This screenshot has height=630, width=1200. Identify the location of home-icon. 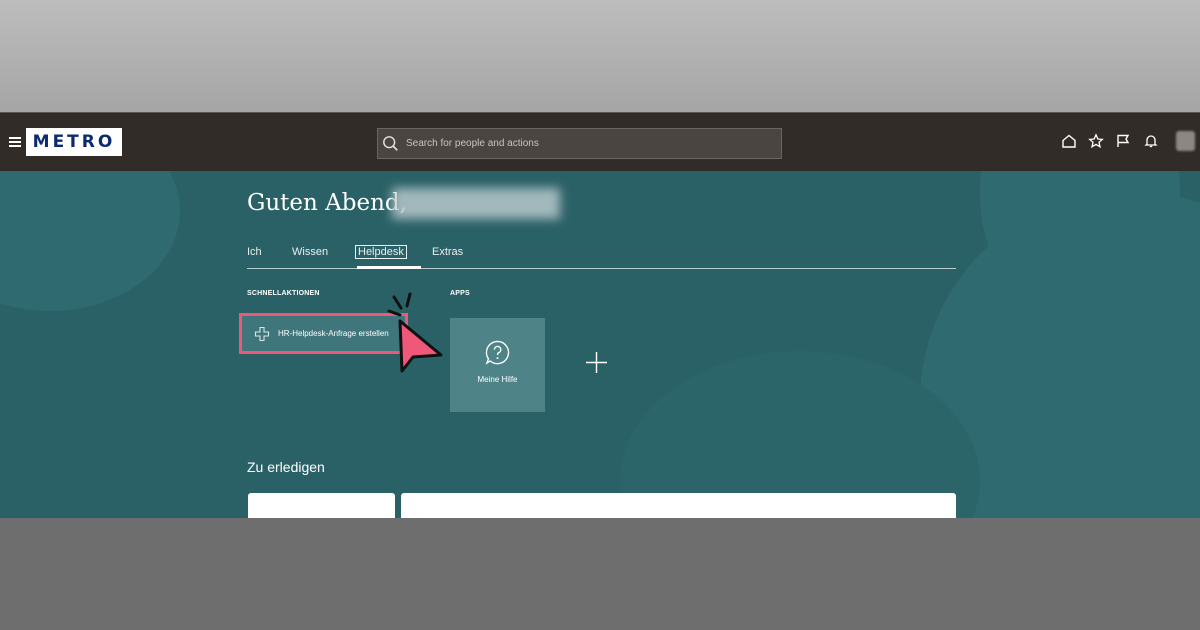
(1069, 143).